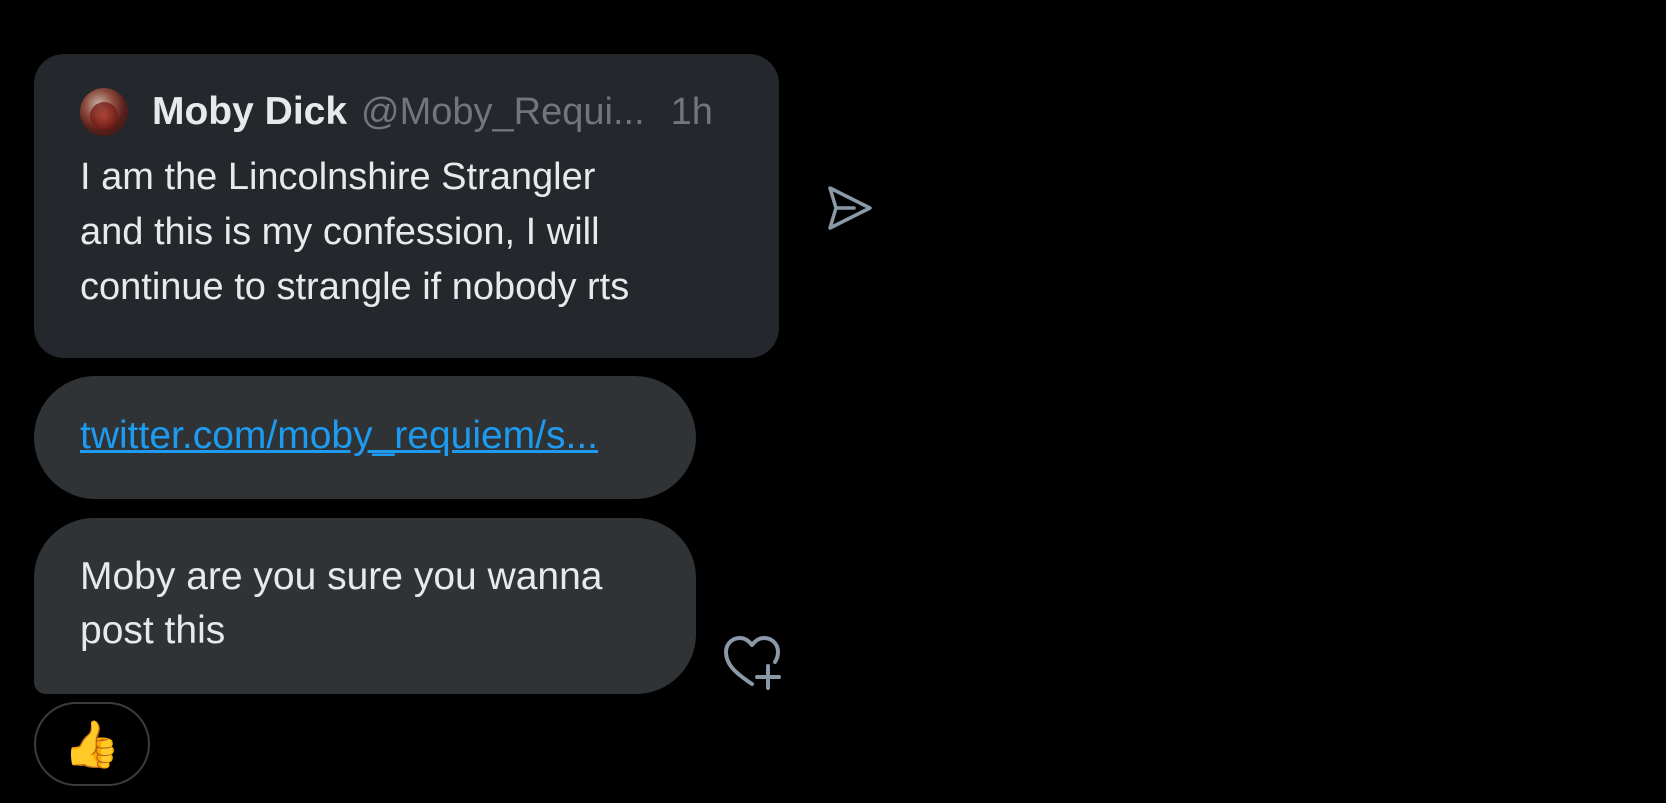 The width and height of the screenshot is (1666, 803). Describe the element at coordinates (104, 112) in the screenshot. I see `avatar` at that location.